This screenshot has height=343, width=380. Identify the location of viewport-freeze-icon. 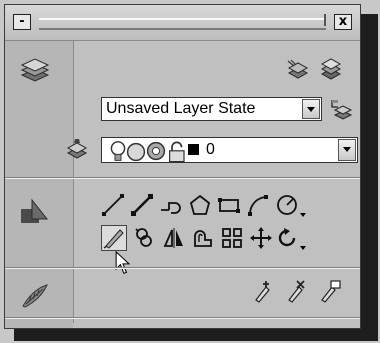
(155, 150).